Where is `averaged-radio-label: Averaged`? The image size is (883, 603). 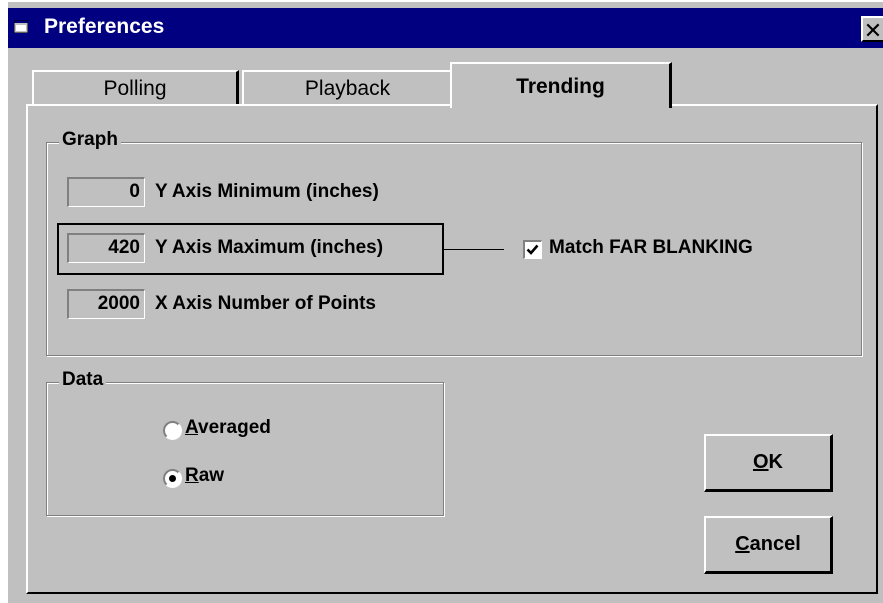
averaged-radio-label: Averaged is located at coordinates (228, 428).